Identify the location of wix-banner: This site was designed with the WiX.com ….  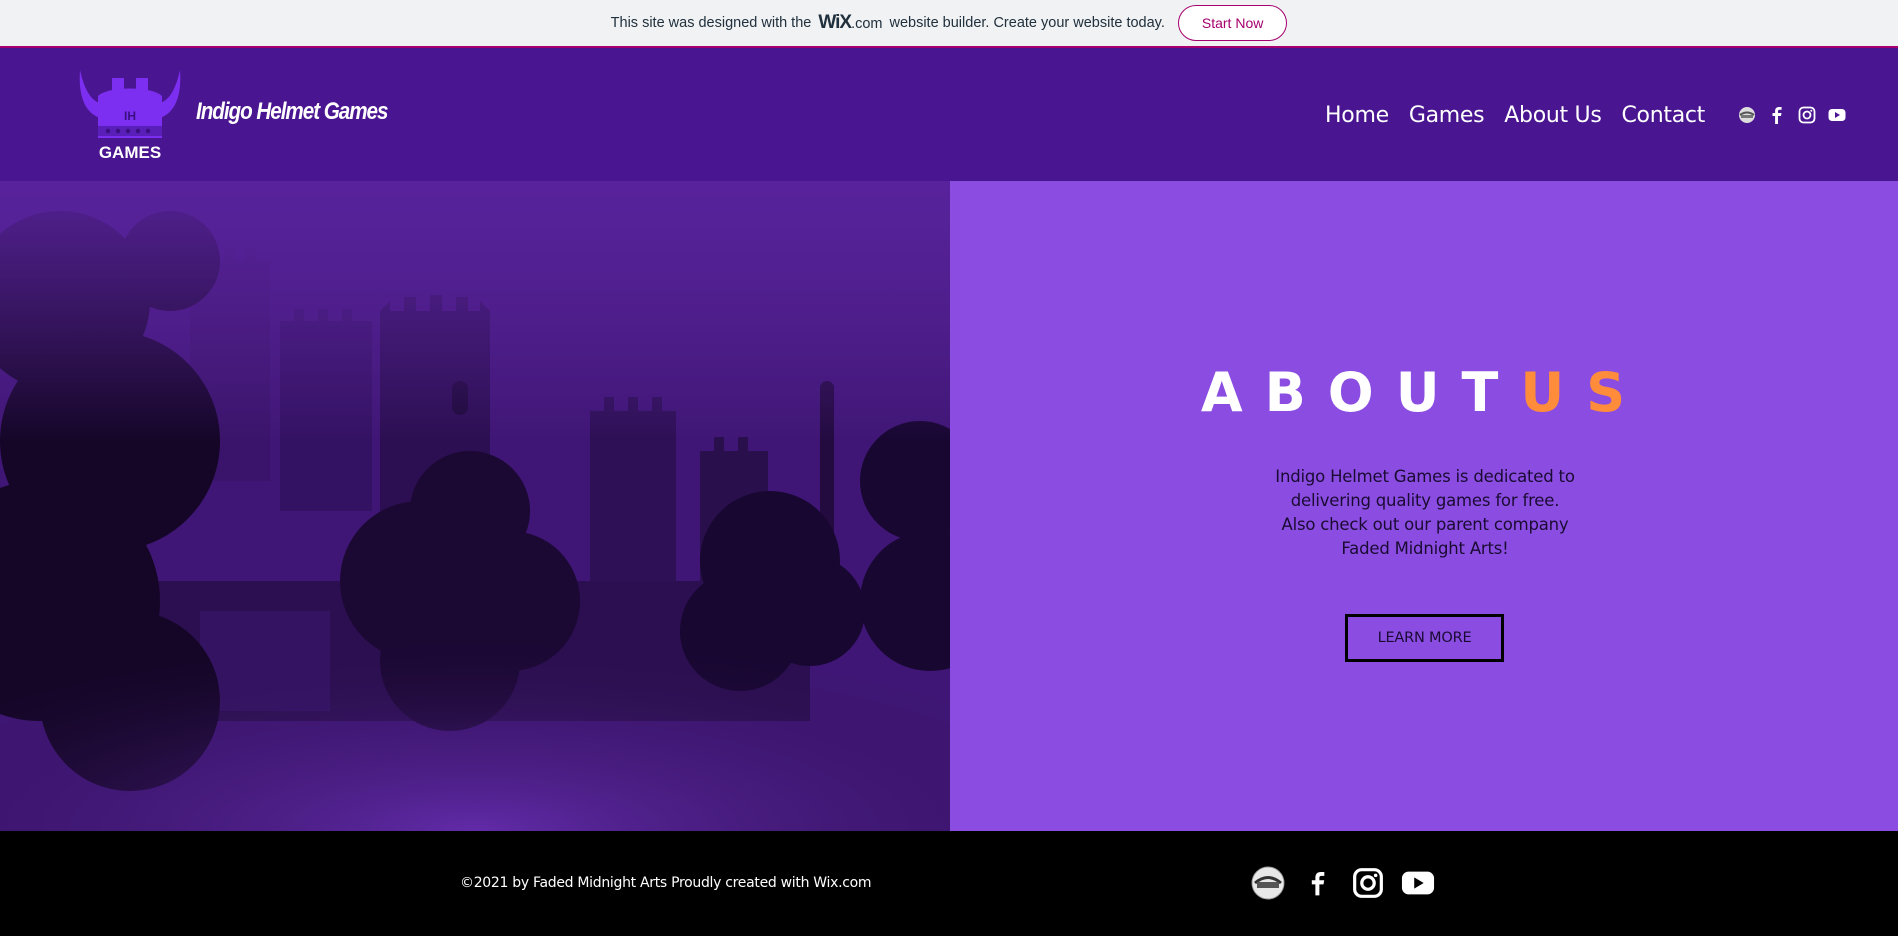
(949, 24).